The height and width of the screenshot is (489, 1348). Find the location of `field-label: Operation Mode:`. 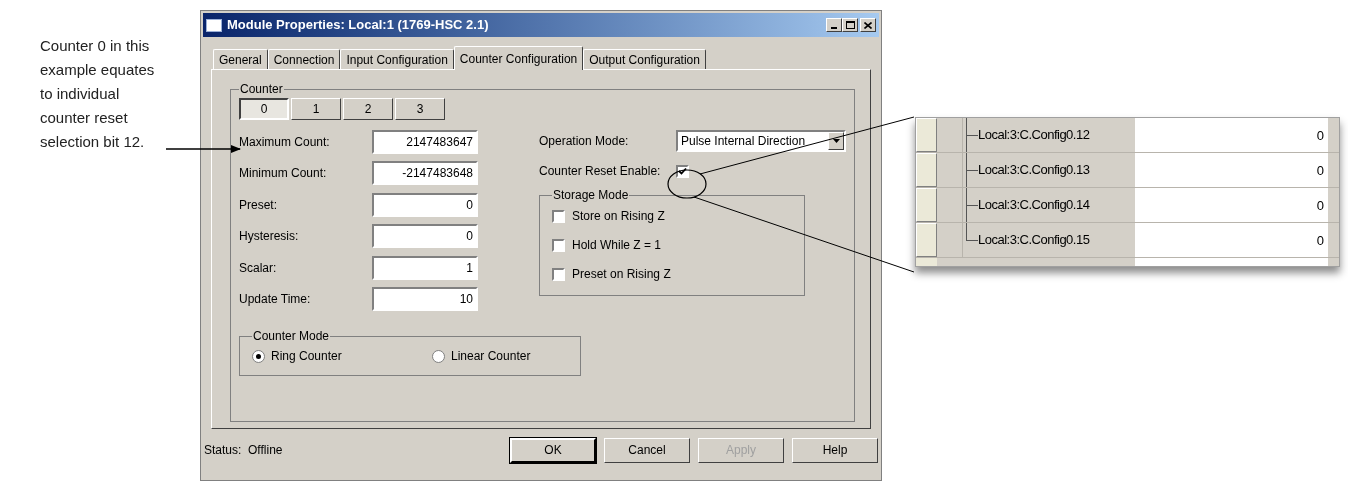

field-label: Operation Mode: is located at coordinates (584, 141).